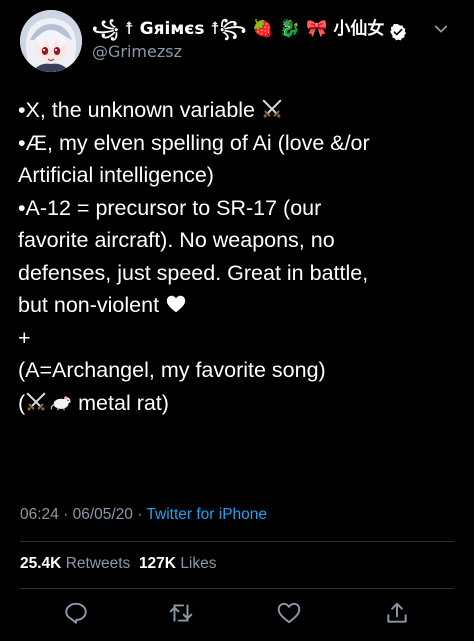 Image resolution: width=474 pixels, height=641 pixels. I want to click on tweet-stats: 25.4K Retweets 127K Likes, so click(118, 564).